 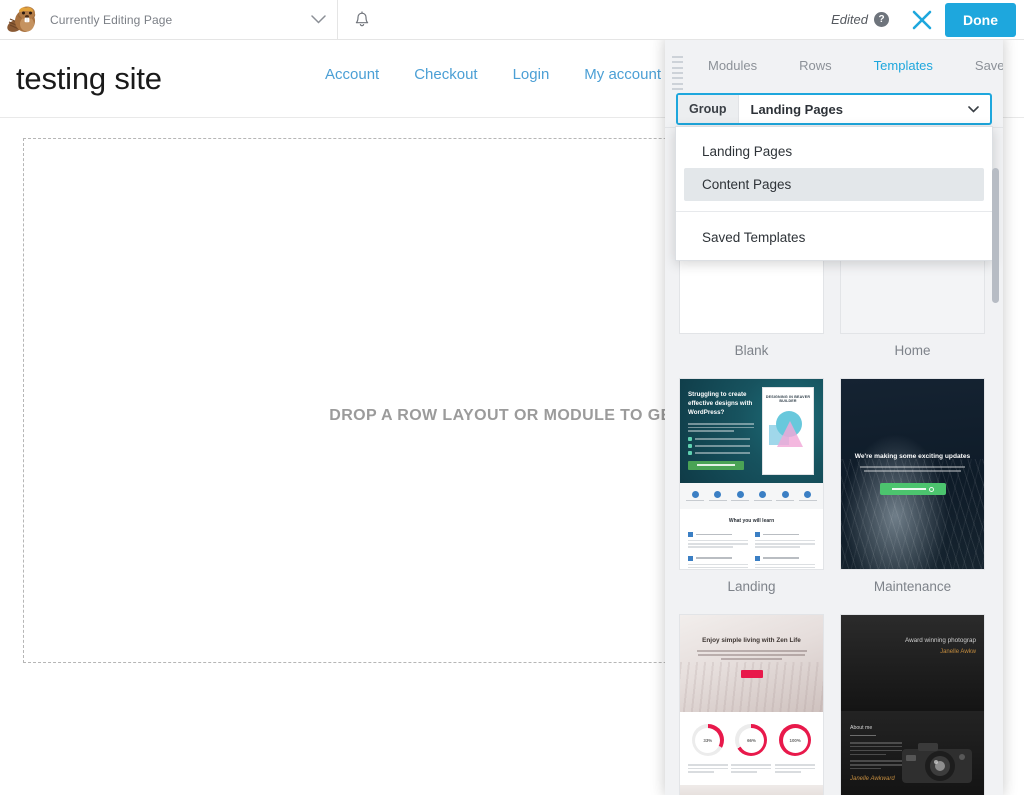 I want to click on panel-tabs: Modules Rows Templates Saved, so click(x=845, y=65).